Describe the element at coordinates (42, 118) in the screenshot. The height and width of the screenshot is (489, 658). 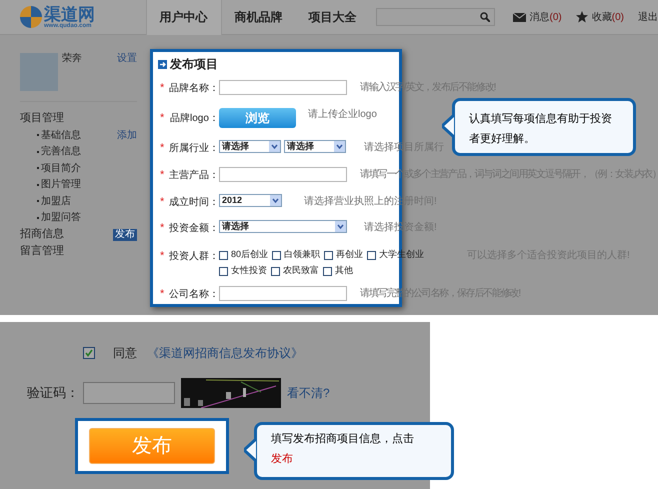
I see `menu-item: 项目管理` at that location.